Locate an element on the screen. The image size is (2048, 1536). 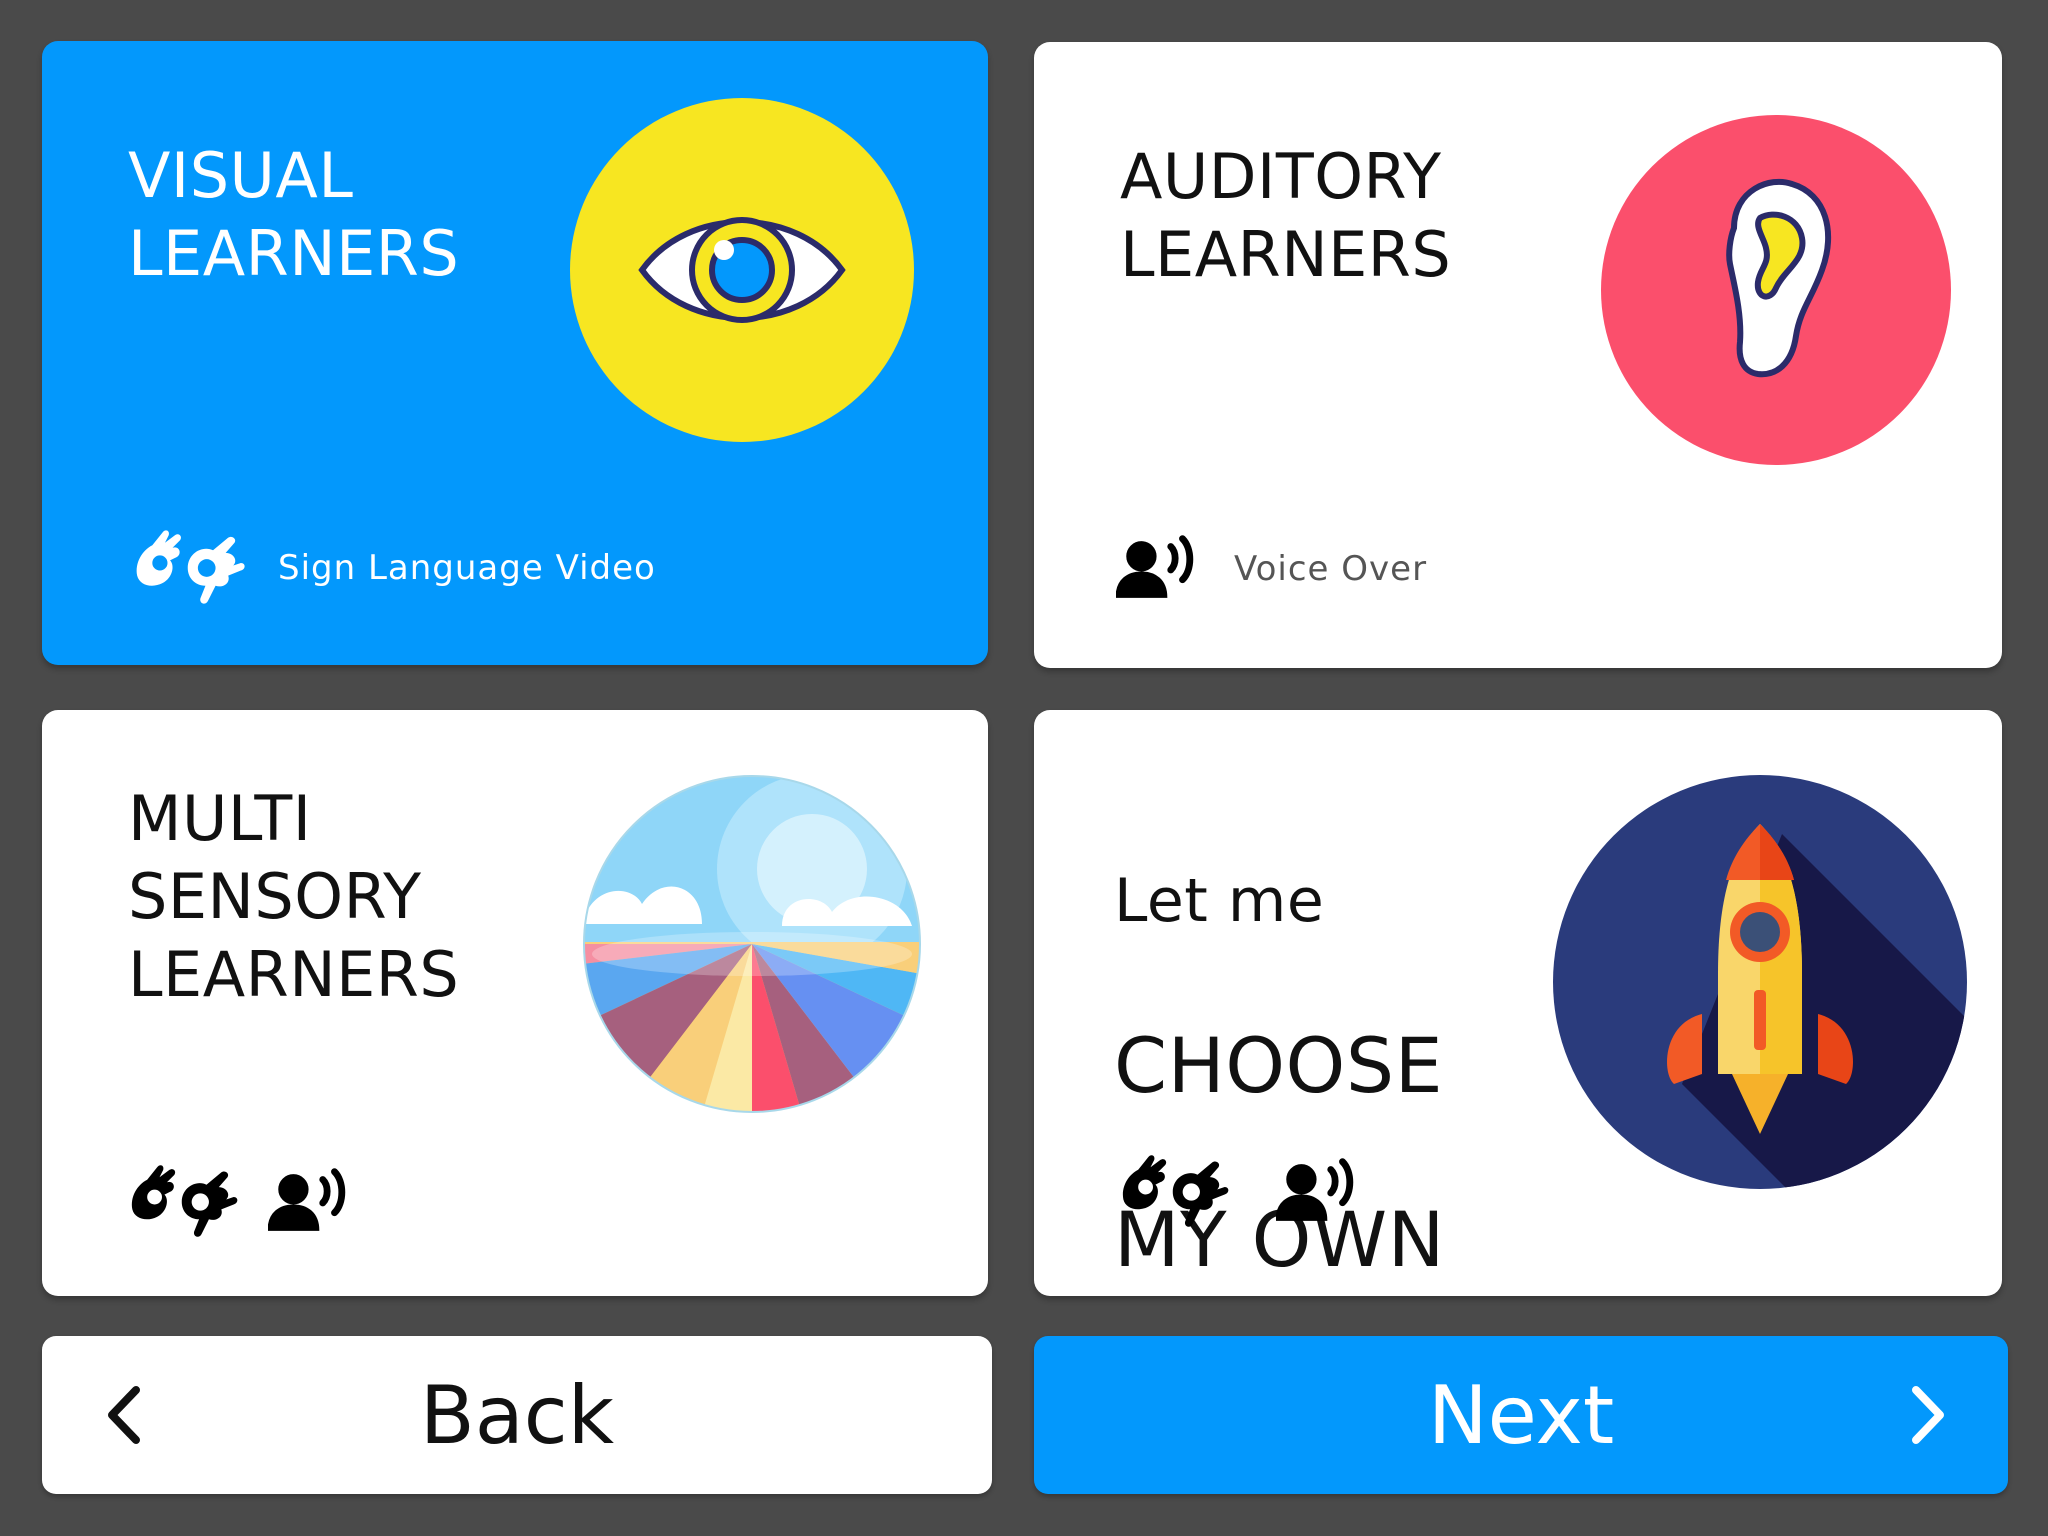
visual-learners-title: VISUAL LEARNERS is located at coordinates (294, 214).